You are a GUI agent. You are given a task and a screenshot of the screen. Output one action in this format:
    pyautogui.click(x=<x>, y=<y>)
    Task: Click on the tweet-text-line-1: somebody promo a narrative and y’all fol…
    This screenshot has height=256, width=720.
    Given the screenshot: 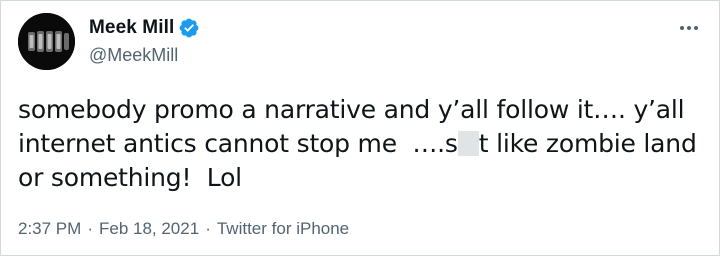 What is the action you would take?
    pyautogui.click(x=351, y=109)
    